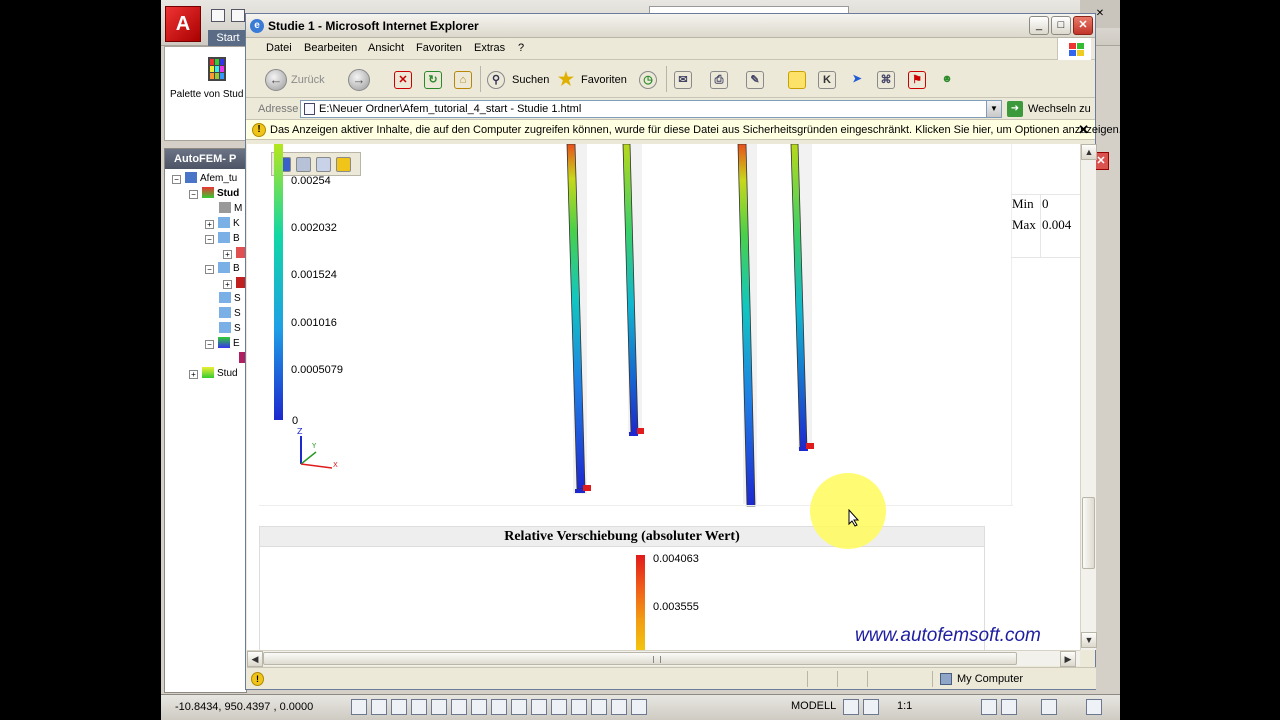 This screenshot has height=720, width=1280. What do you see at coordinates (827, 80) in the screenshot?
I see `messenger-k-icon: K` at bounding box center [827, 80].